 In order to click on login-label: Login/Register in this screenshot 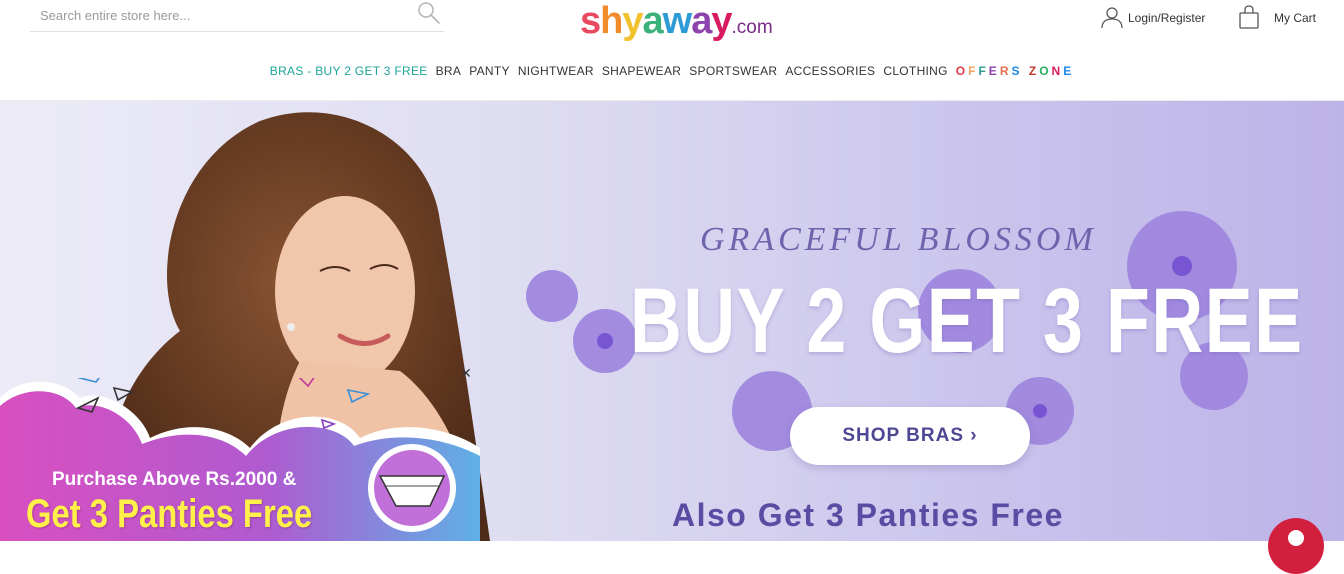, I will do `click(1167, 18)`.